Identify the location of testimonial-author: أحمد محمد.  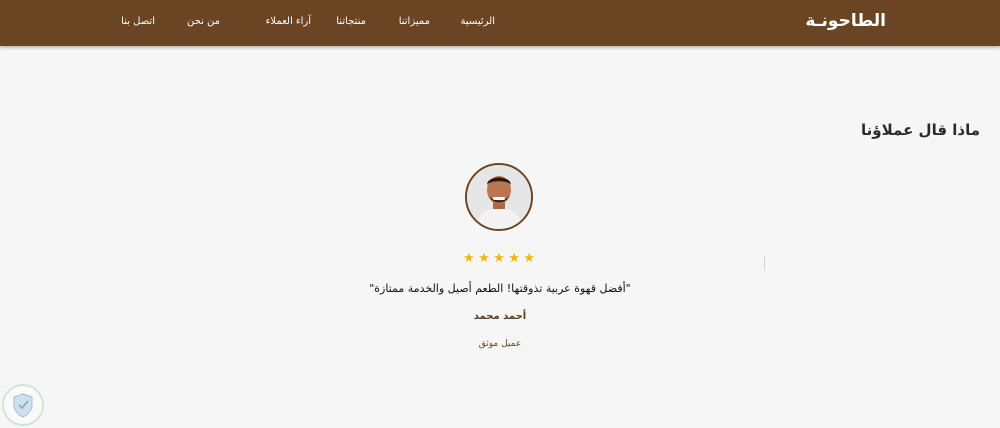
(500, 316).